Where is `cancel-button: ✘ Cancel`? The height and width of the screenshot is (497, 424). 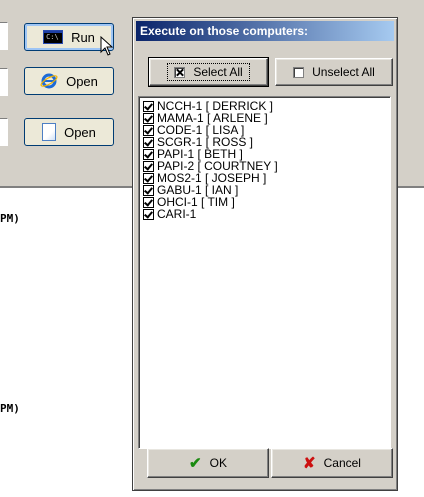
cancel-button: ✘ Cancel is located at coordinates (332, 463).